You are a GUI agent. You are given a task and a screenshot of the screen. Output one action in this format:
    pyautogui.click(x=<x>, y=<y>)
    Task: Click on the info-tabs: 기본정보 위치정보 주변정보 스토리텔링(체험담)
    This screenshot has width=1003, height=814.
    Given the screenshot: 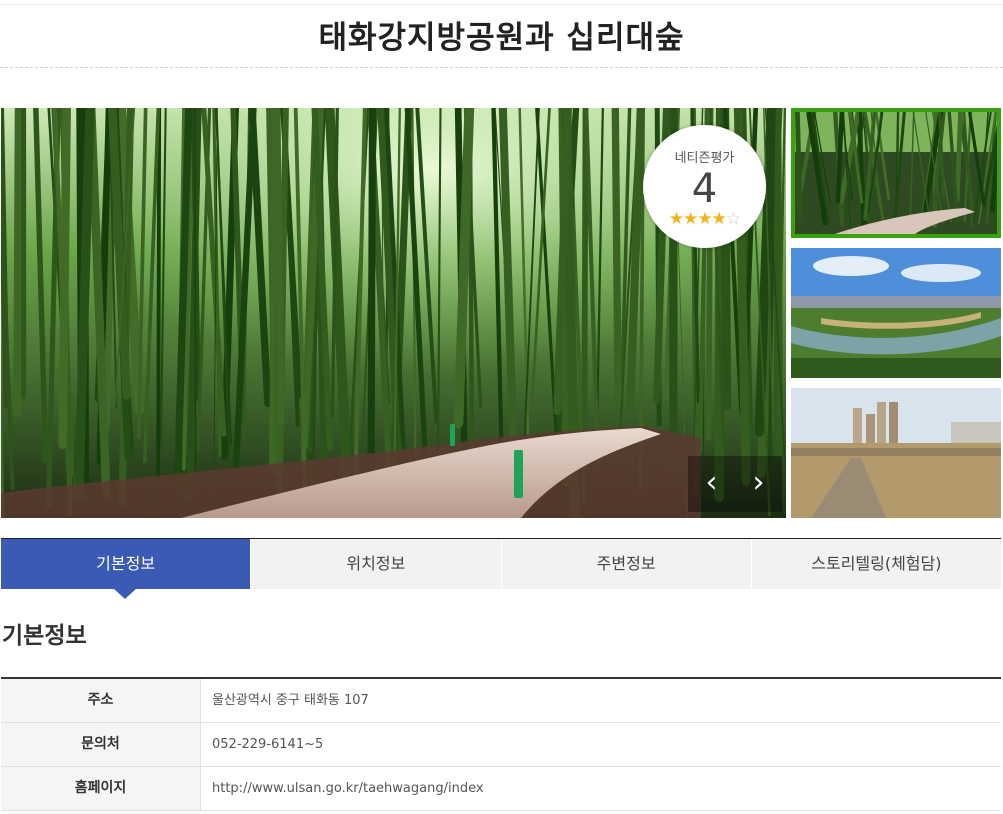 What is the action you would take?
    pyautogui.click(x=501, y=568)
    